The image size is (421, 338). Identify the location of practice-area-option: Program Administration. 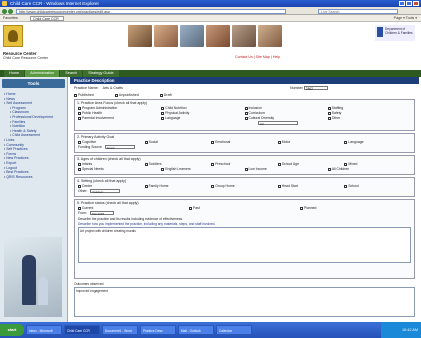
(119, 108).